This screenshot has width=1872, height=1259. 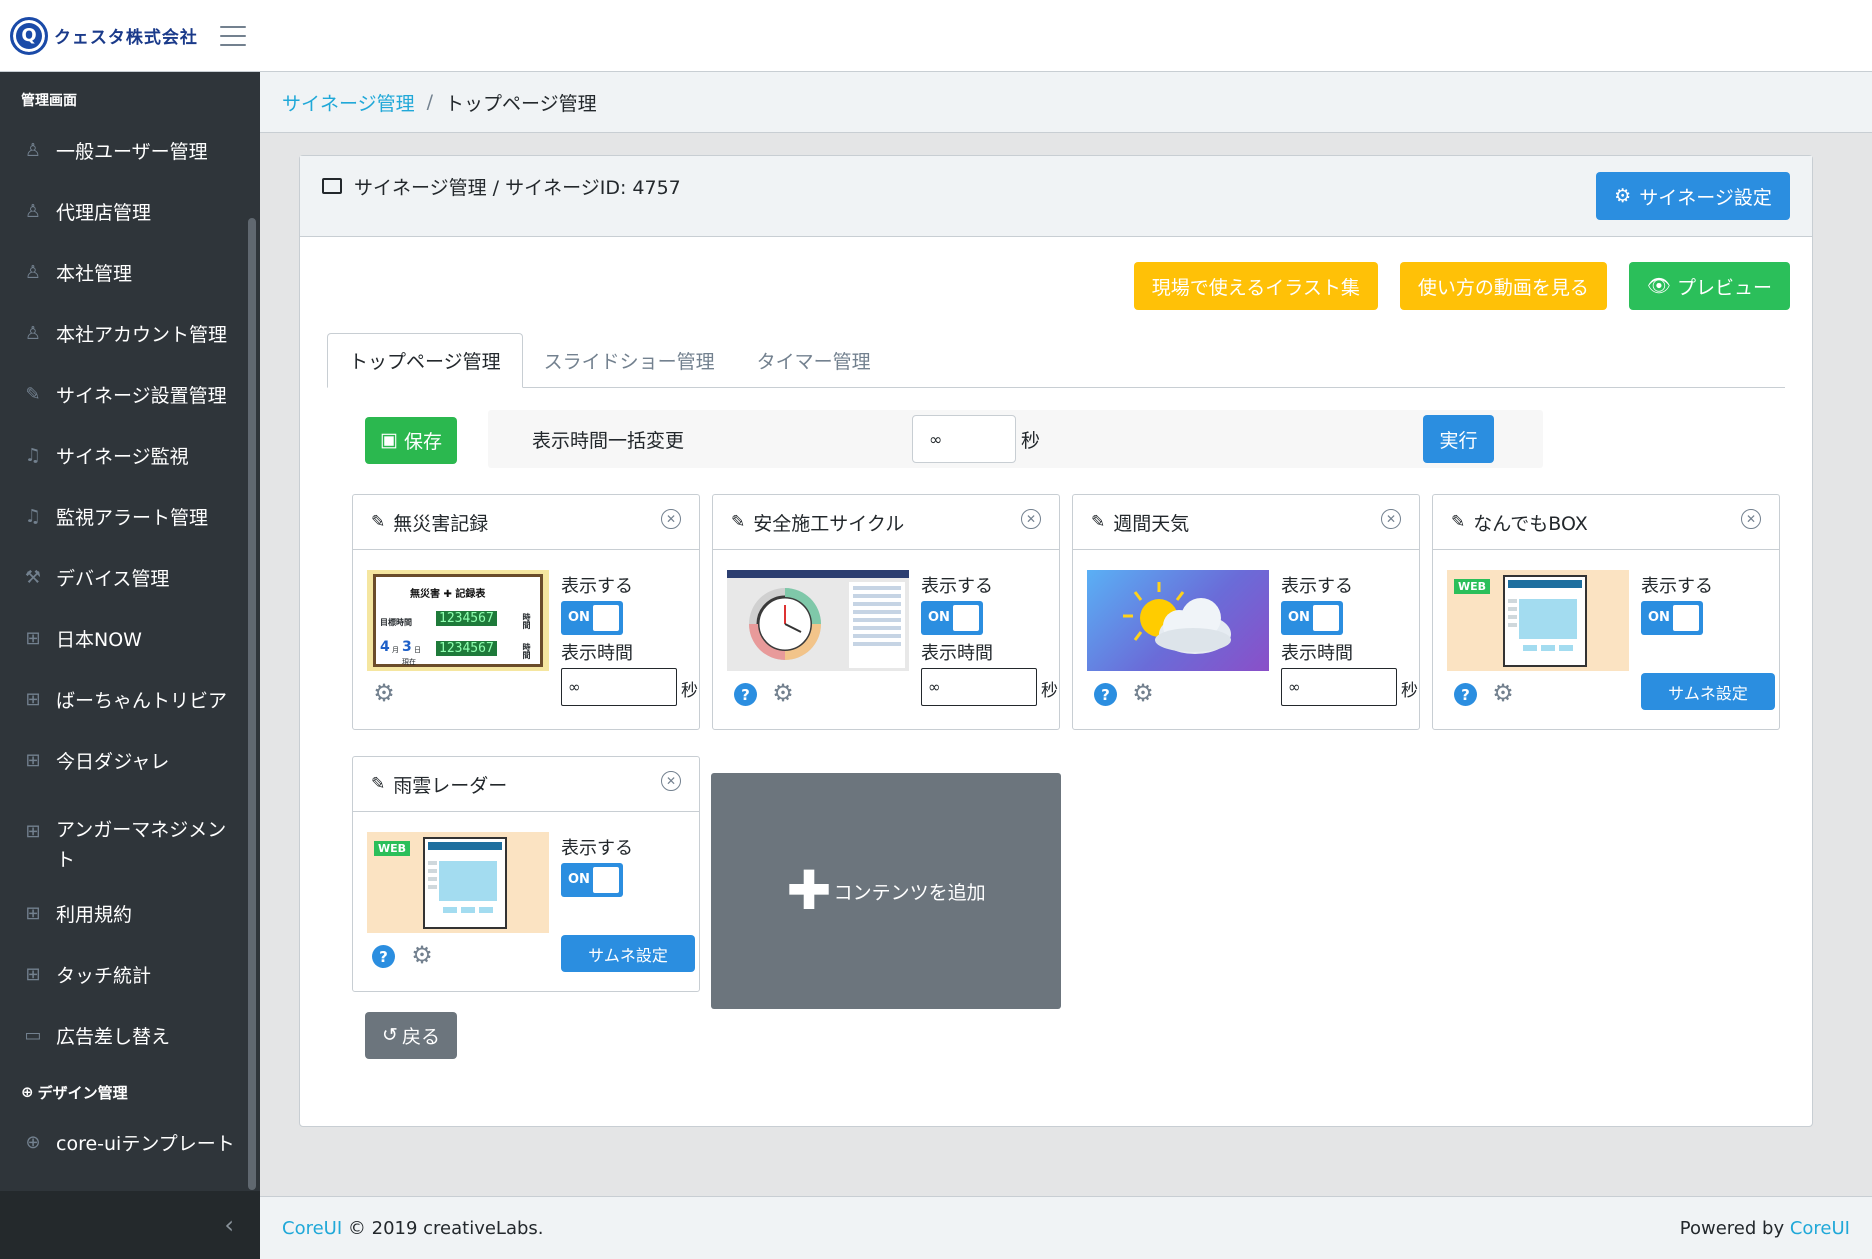 I want to click on sidebar-item-touch-stats: ⊞ タッチ統計, so click(x=130, y=974).